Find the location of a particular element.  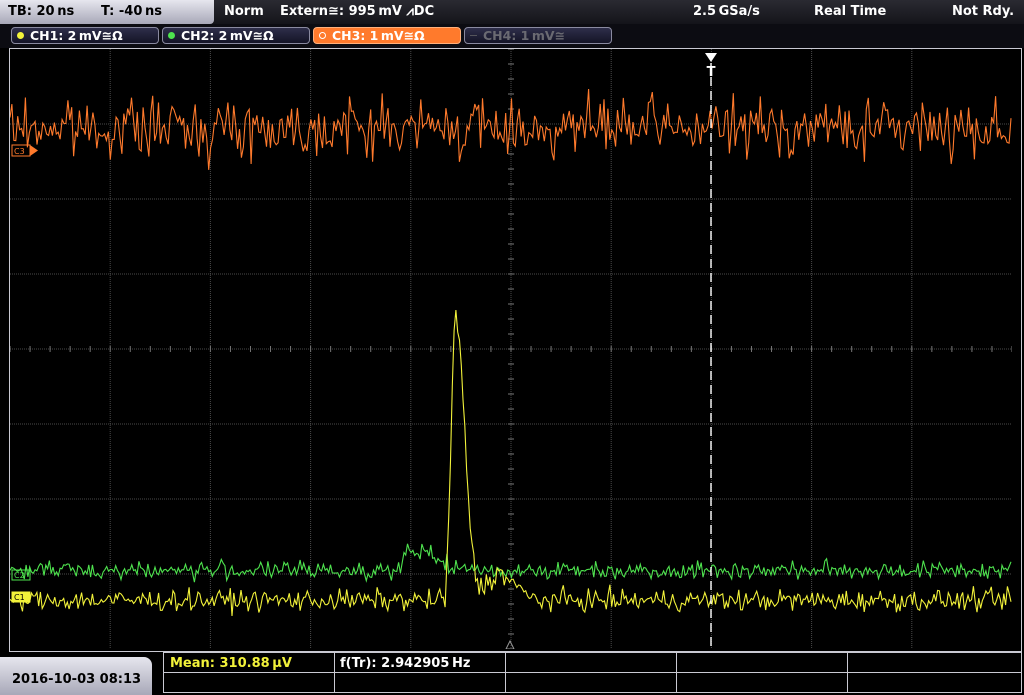

ch1-offset-marker: C1 is located at coordinates (21, 597).